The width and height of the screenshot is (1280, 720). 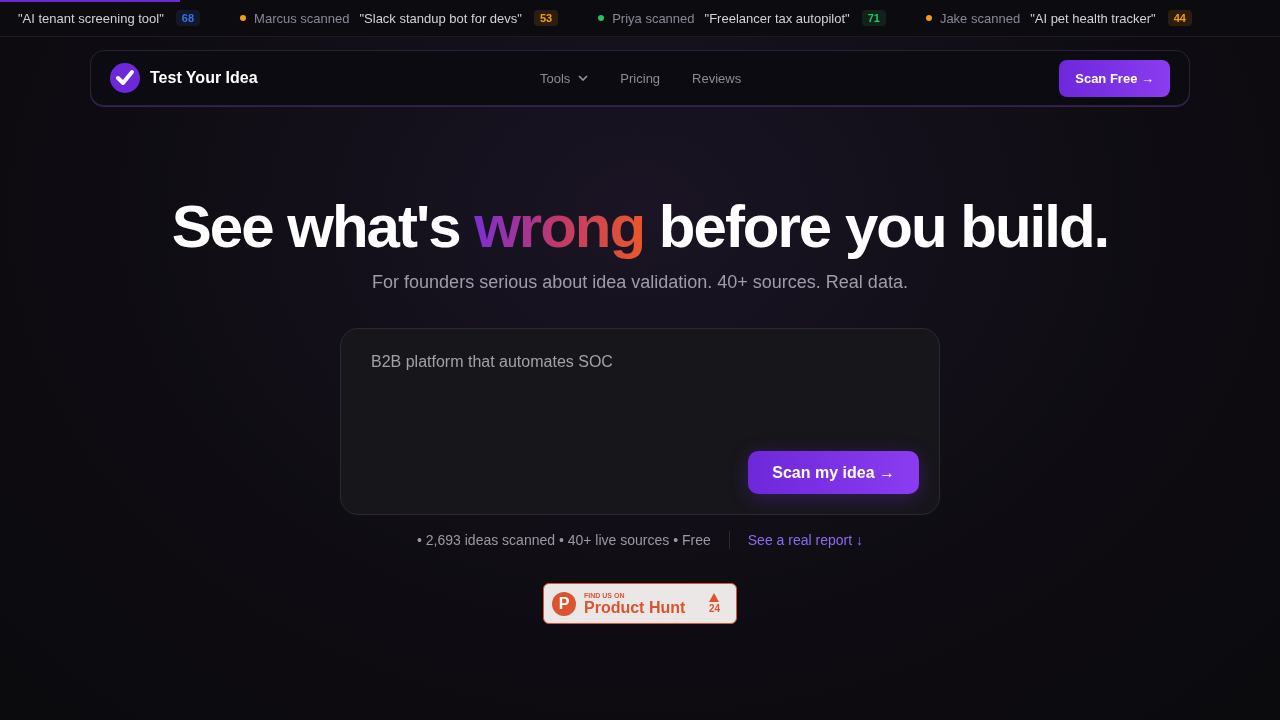 I want to click on idea-title: "AI pet health tracker", so click(x=1093, y=18).